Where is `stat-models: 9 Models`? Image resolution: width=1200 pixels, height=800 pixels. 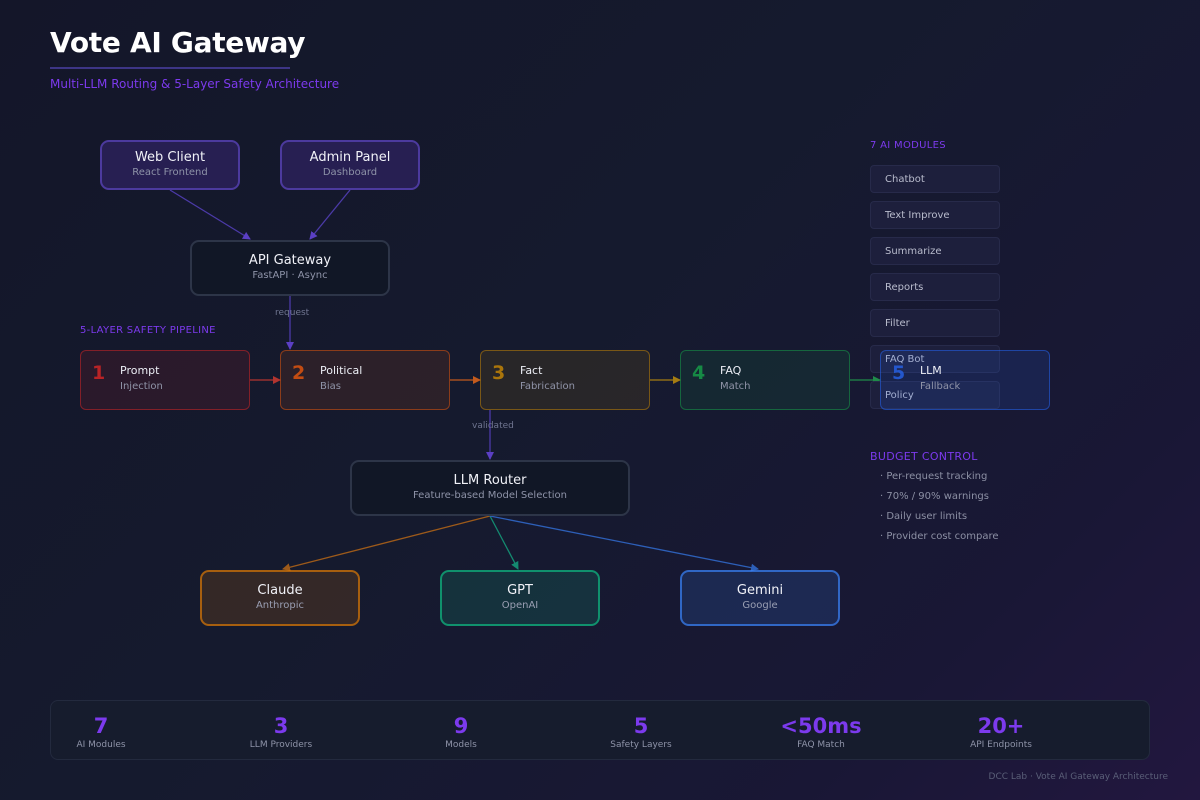
stat-models: 9 Models is located at coordinates (461, 732).